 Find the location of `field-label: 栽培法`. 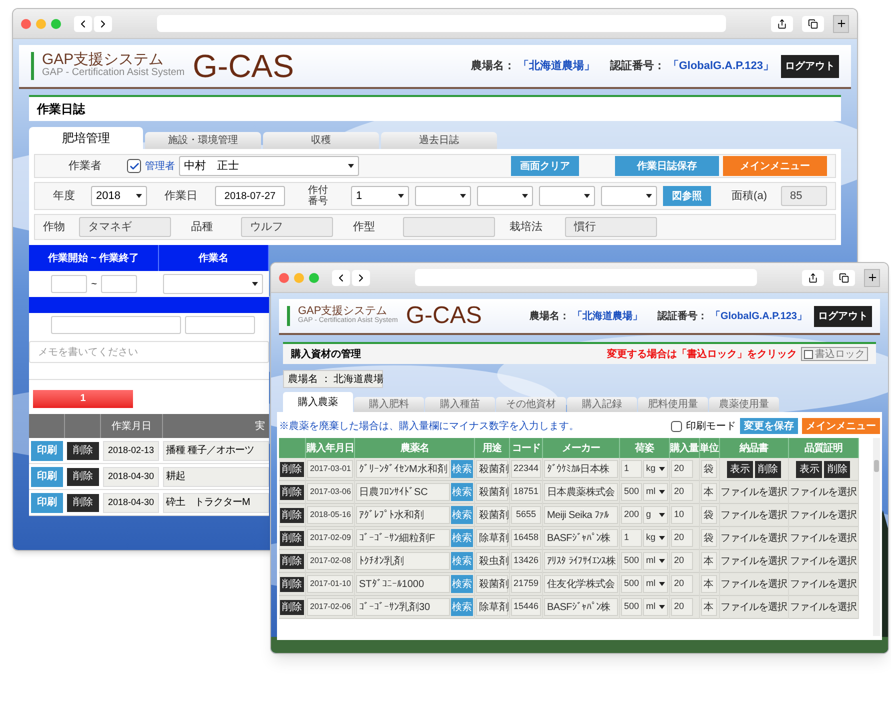

field-label: 栽培法 is located at coordinates (526, 227).